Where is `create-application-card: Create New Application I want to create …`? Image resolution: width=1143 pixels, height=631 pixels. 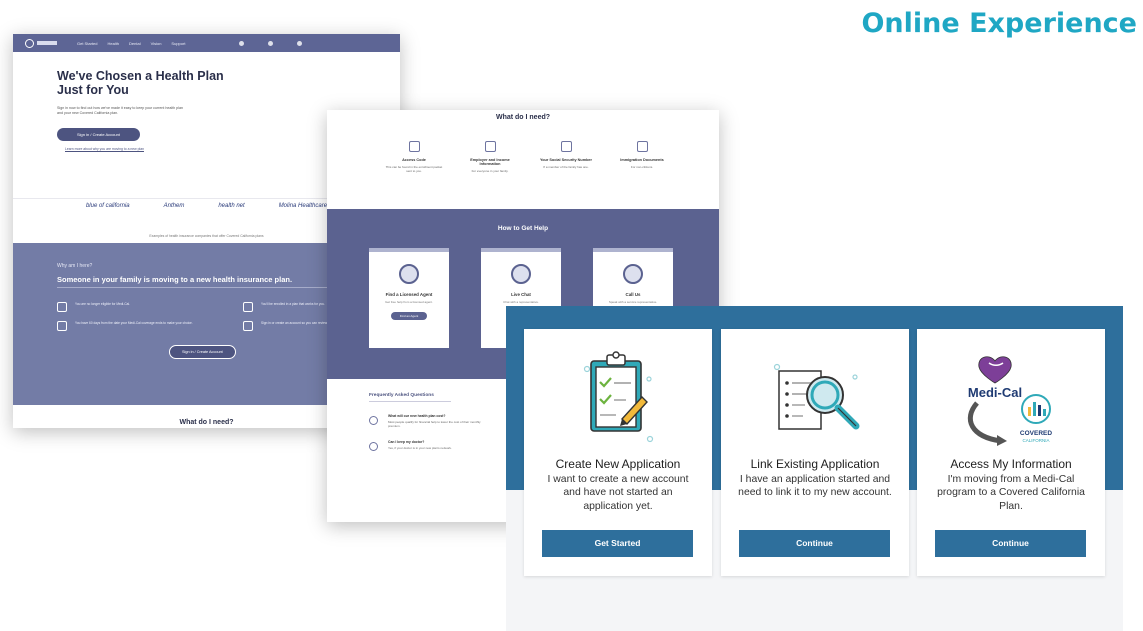
create-application-card: Create New Application I want to create … is located at coordinates (618, 452).